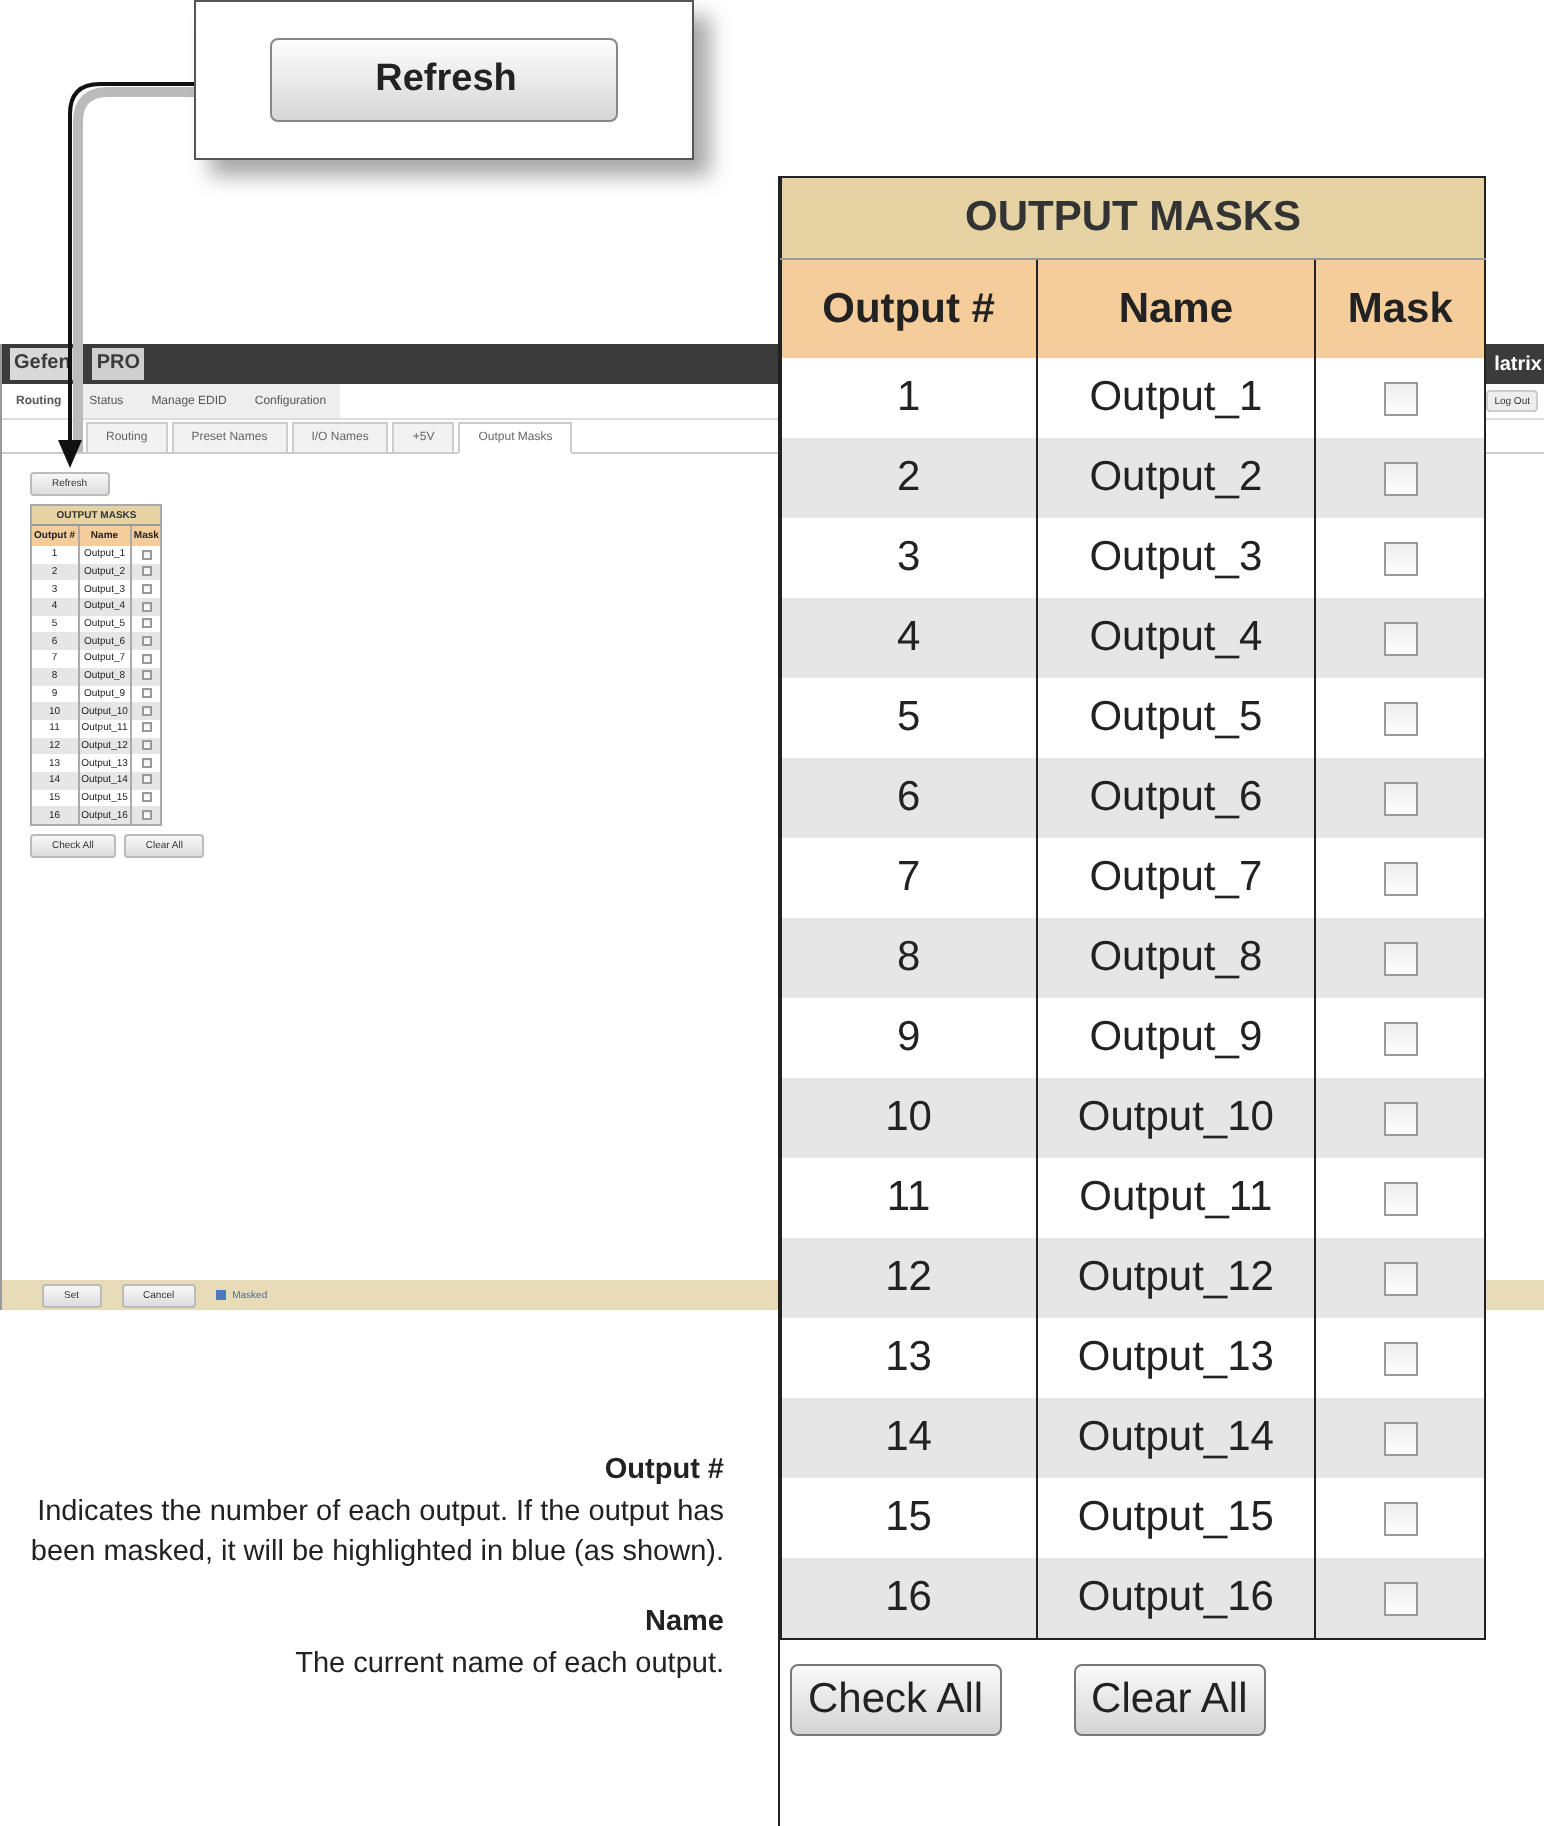 Image resolution: width=1544 pixels, height=1826 pixels. I want to click on table-button: Check All, so click(896, 1700).